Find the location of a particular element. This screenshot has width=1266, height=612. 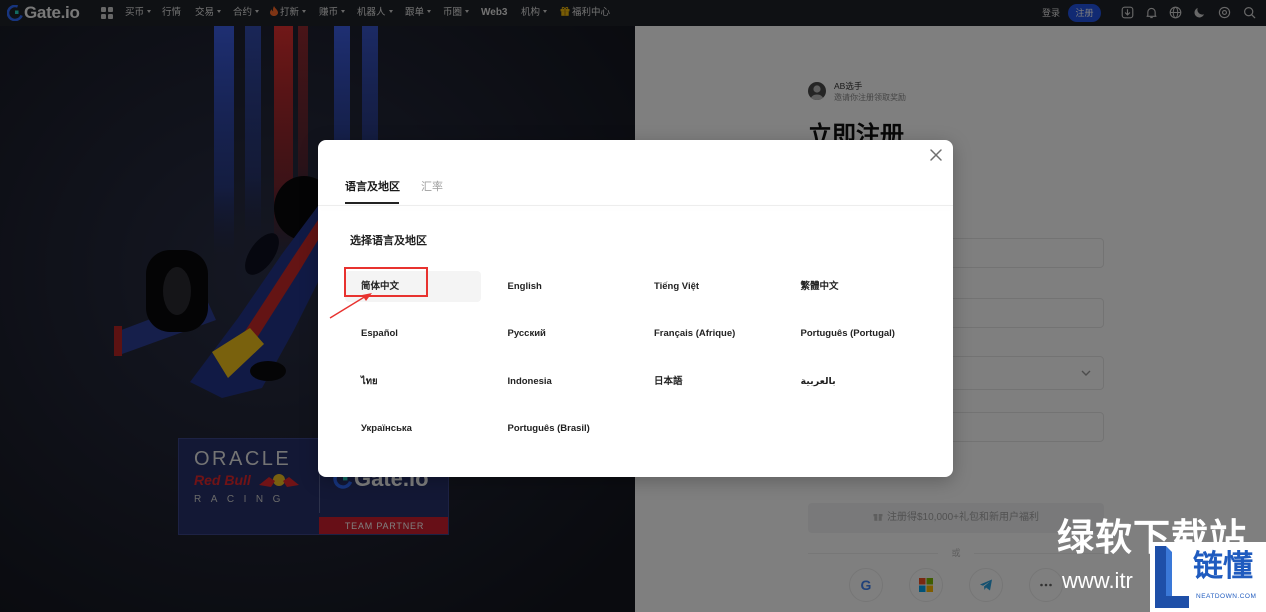

language-option-label: ไทย is located at coordinates (369, 381).